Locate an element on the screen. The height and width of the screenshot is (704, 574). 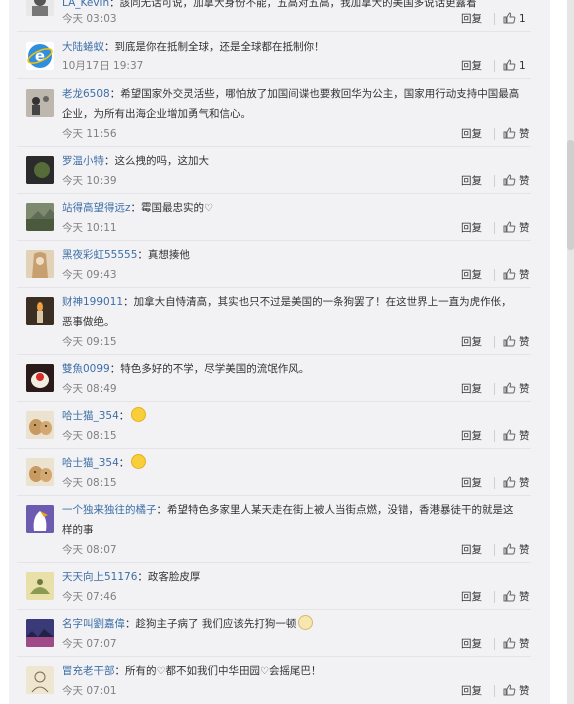
comment-item: 天天向上51176：政客脸皮厚 今天 07:46 回复 赞 is located at coordinates (274, 586).